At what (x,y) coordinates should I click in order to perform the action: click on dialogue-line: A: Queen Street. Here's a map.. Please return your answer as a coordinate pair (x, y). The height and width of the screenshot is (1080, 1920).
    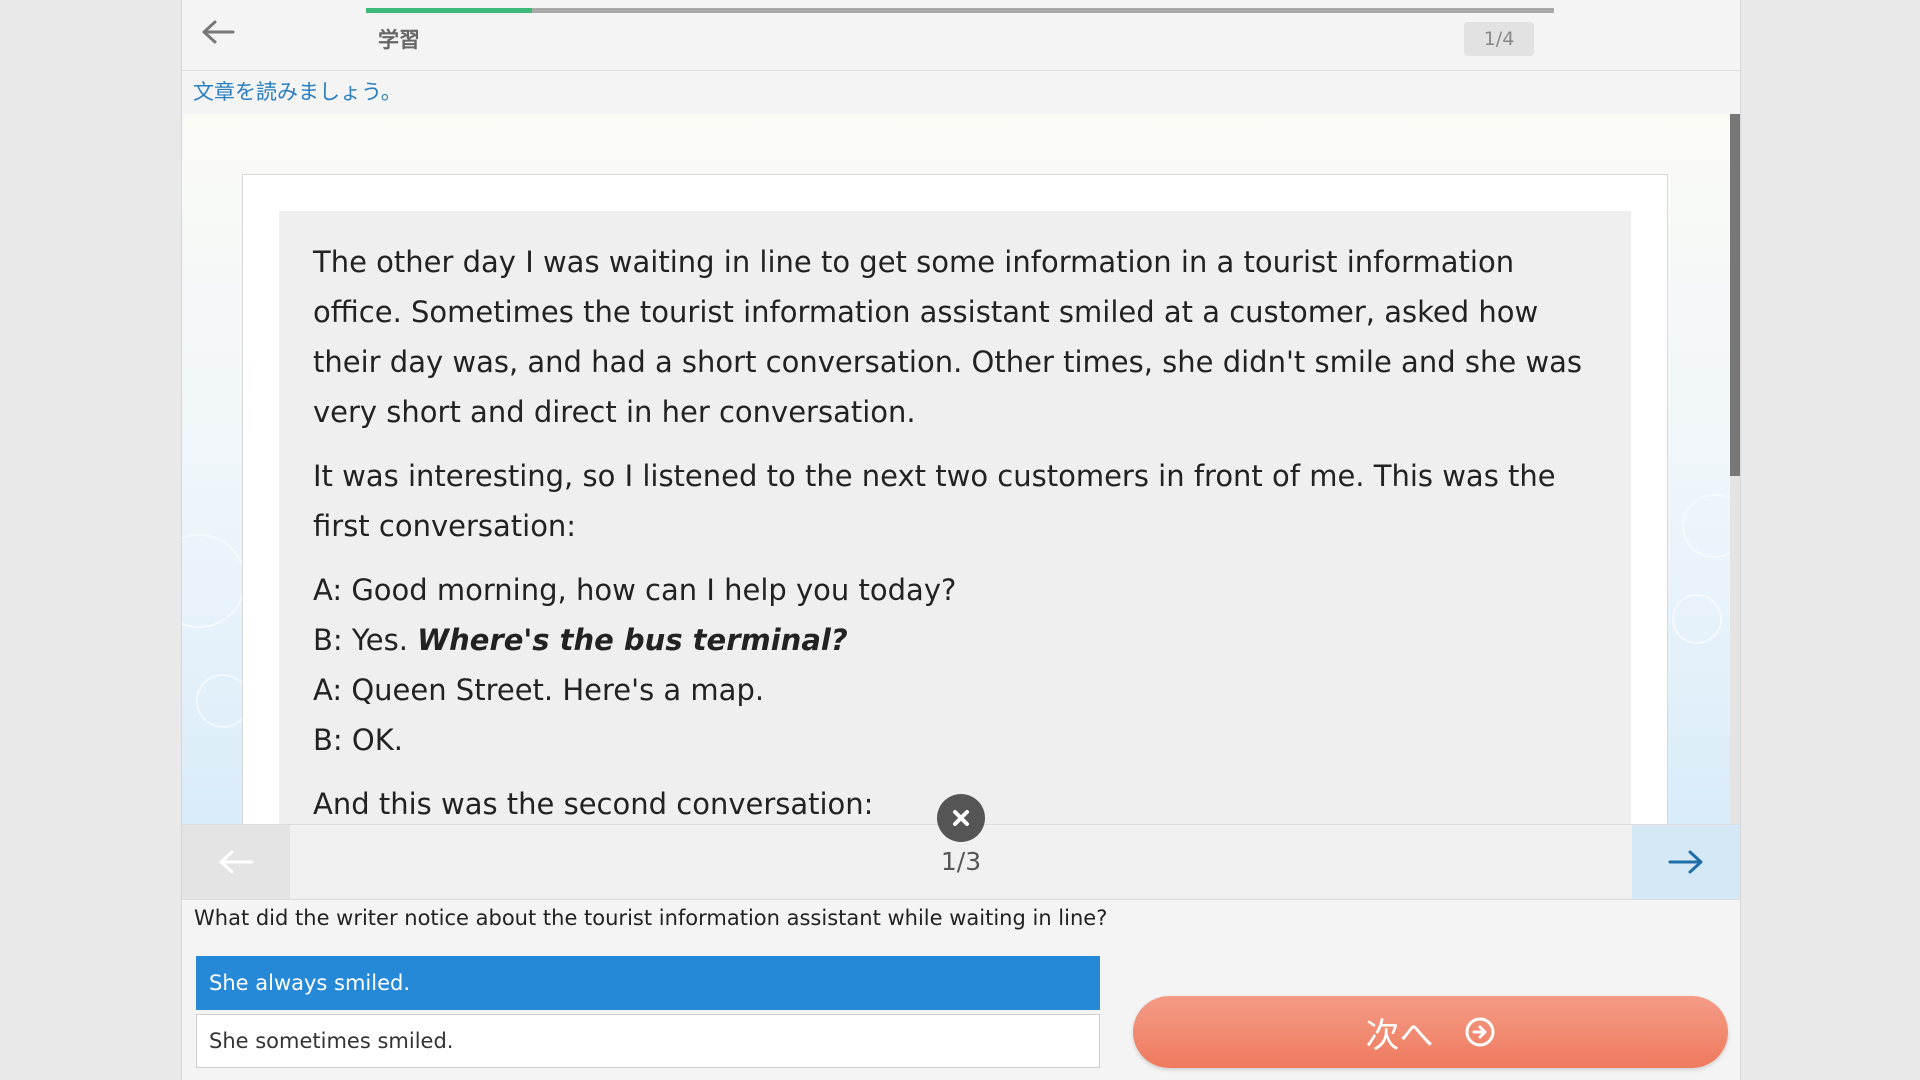
    Looking at the image, I should click on (539, 690).